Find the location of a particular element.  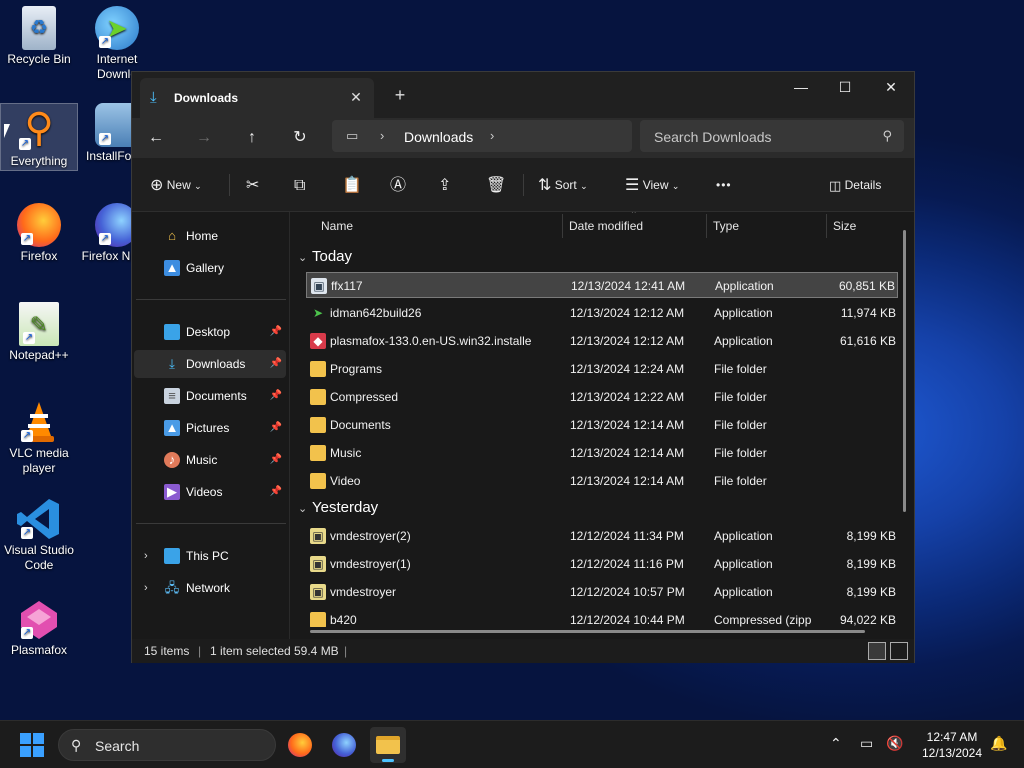

maximize-button: ☐ is located at coordinates (845, 87).